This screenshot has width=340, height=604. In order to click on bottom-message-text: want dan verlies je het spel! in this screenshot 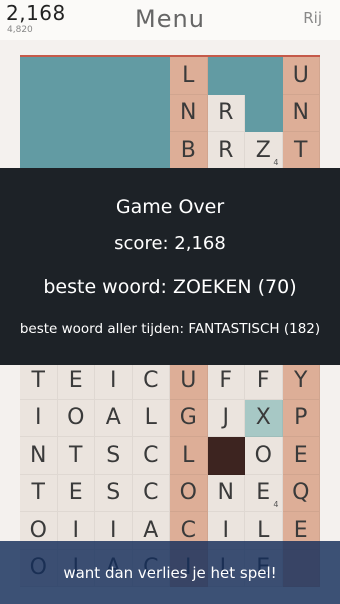, I will do `click(170, 572)`.